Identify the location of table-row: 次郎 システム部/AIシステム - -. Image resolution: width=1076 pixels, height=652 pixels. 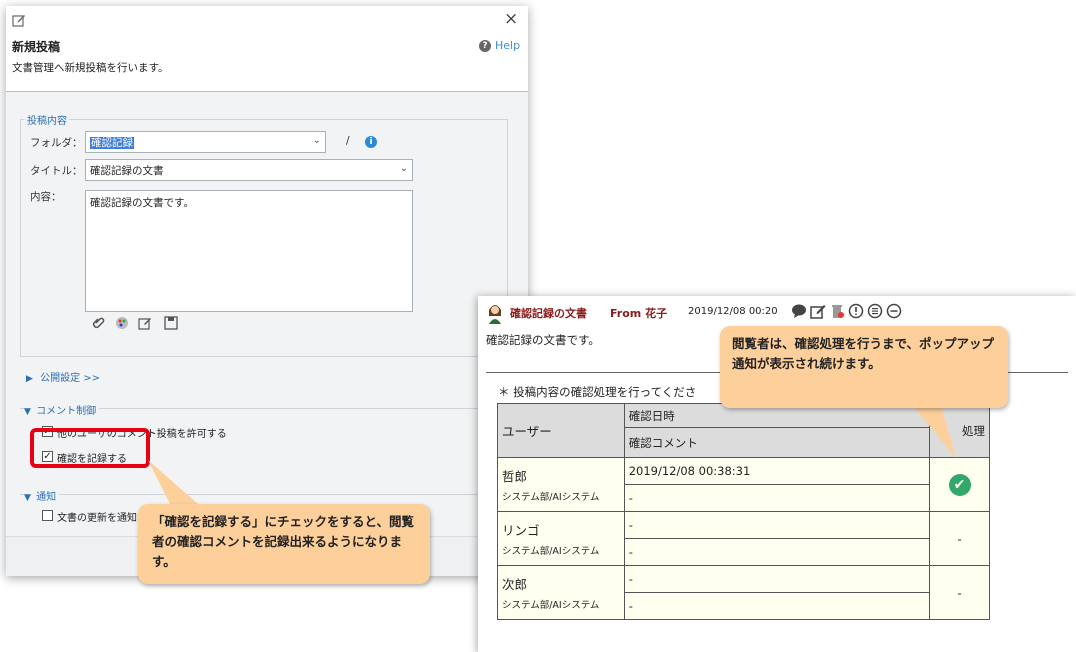
(743, 592).